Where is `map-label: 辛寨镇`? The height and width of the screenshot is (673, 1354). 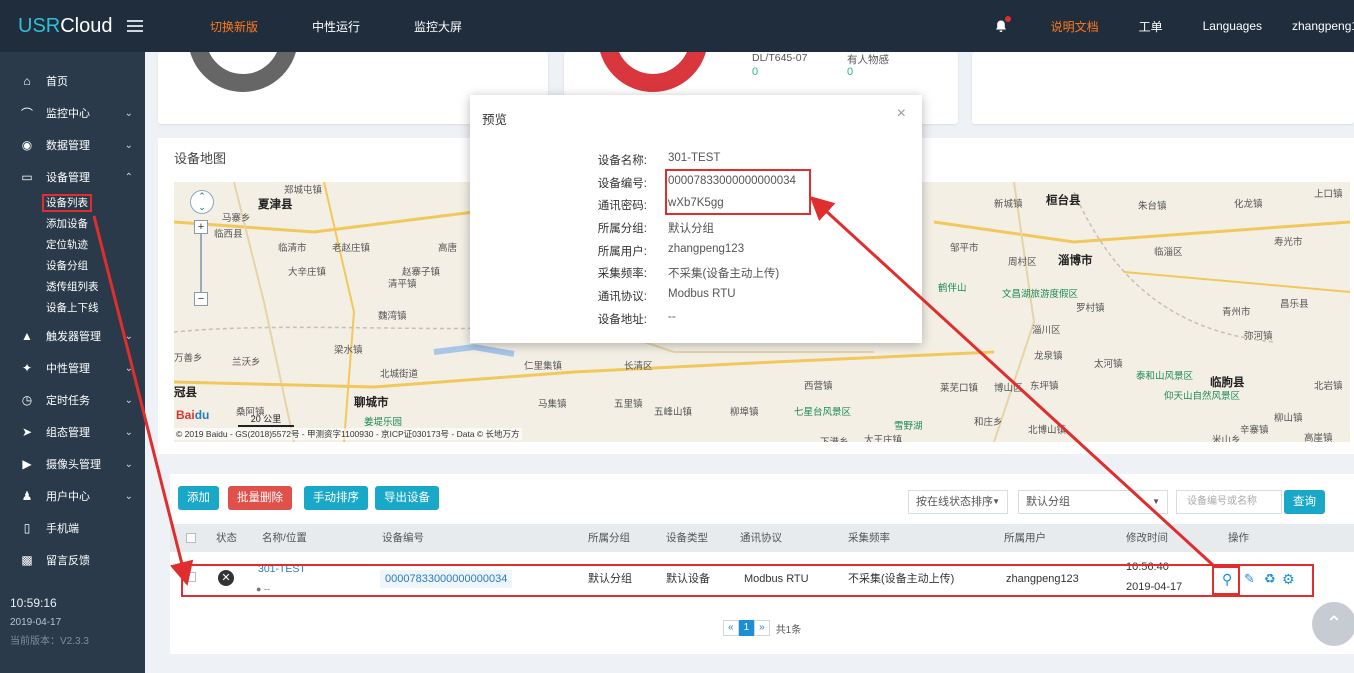
map-label: 辛寨镇 is located at coordinates (1254, 430).